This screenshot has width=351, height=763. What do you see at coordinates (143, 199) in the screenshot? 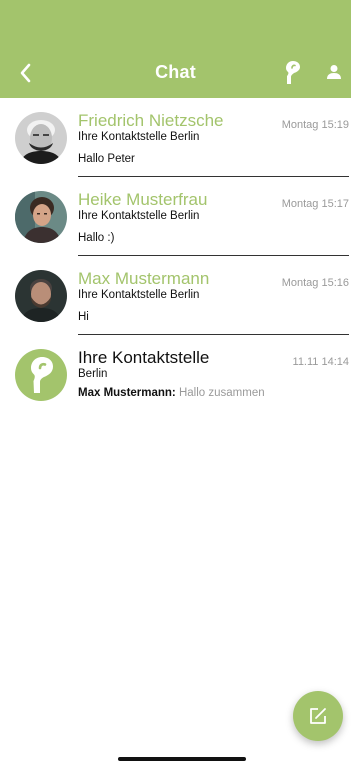
I see `chat-name: Heike Musterfrau` at bounding box center [143, 199].